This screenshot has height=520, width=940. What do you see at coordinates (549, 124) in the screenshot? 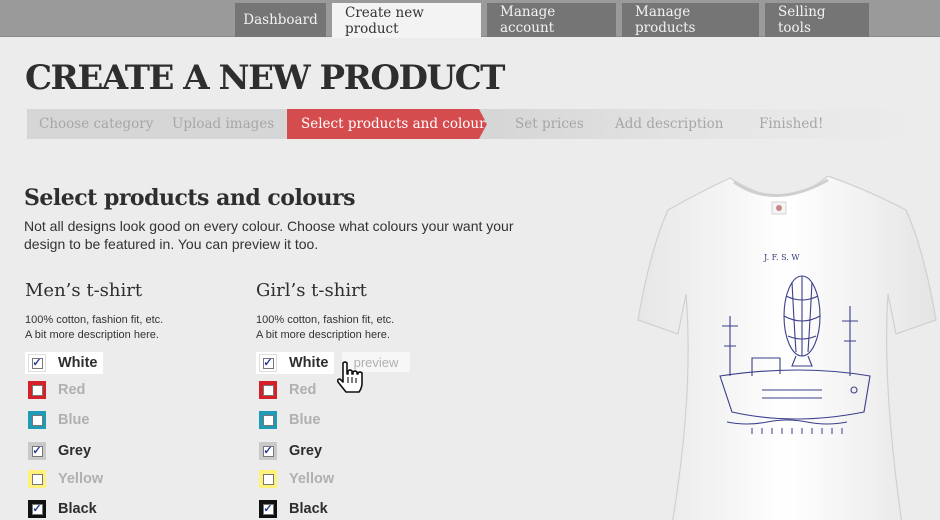
I see `step-set-prices: Set prices` at bounding box center [549, 124].